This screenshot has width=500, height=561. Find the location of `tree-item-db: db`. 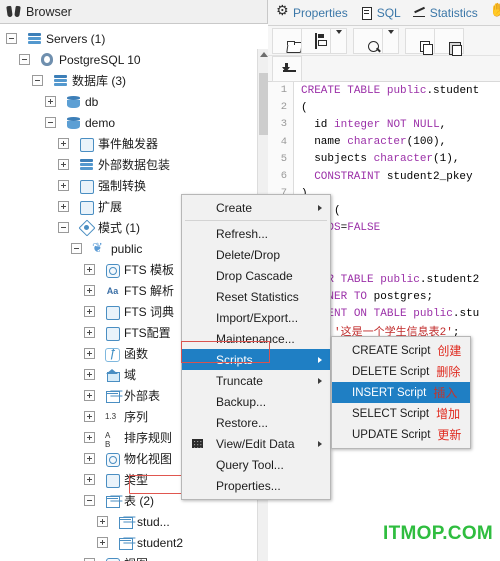

tree-item-db: db is located at coordinates (134, 101).